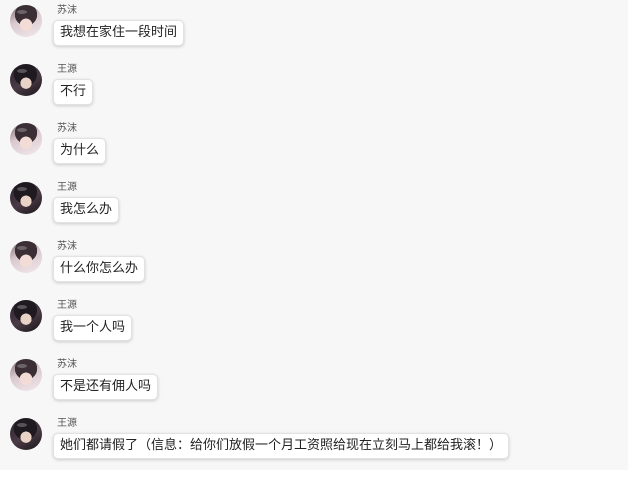 This screenshot has width=640, height=482. Describe the element at coordinates (310, 265) in the screenshot. I see `chat-message: 苏沫 什么你怎么办` at that location.